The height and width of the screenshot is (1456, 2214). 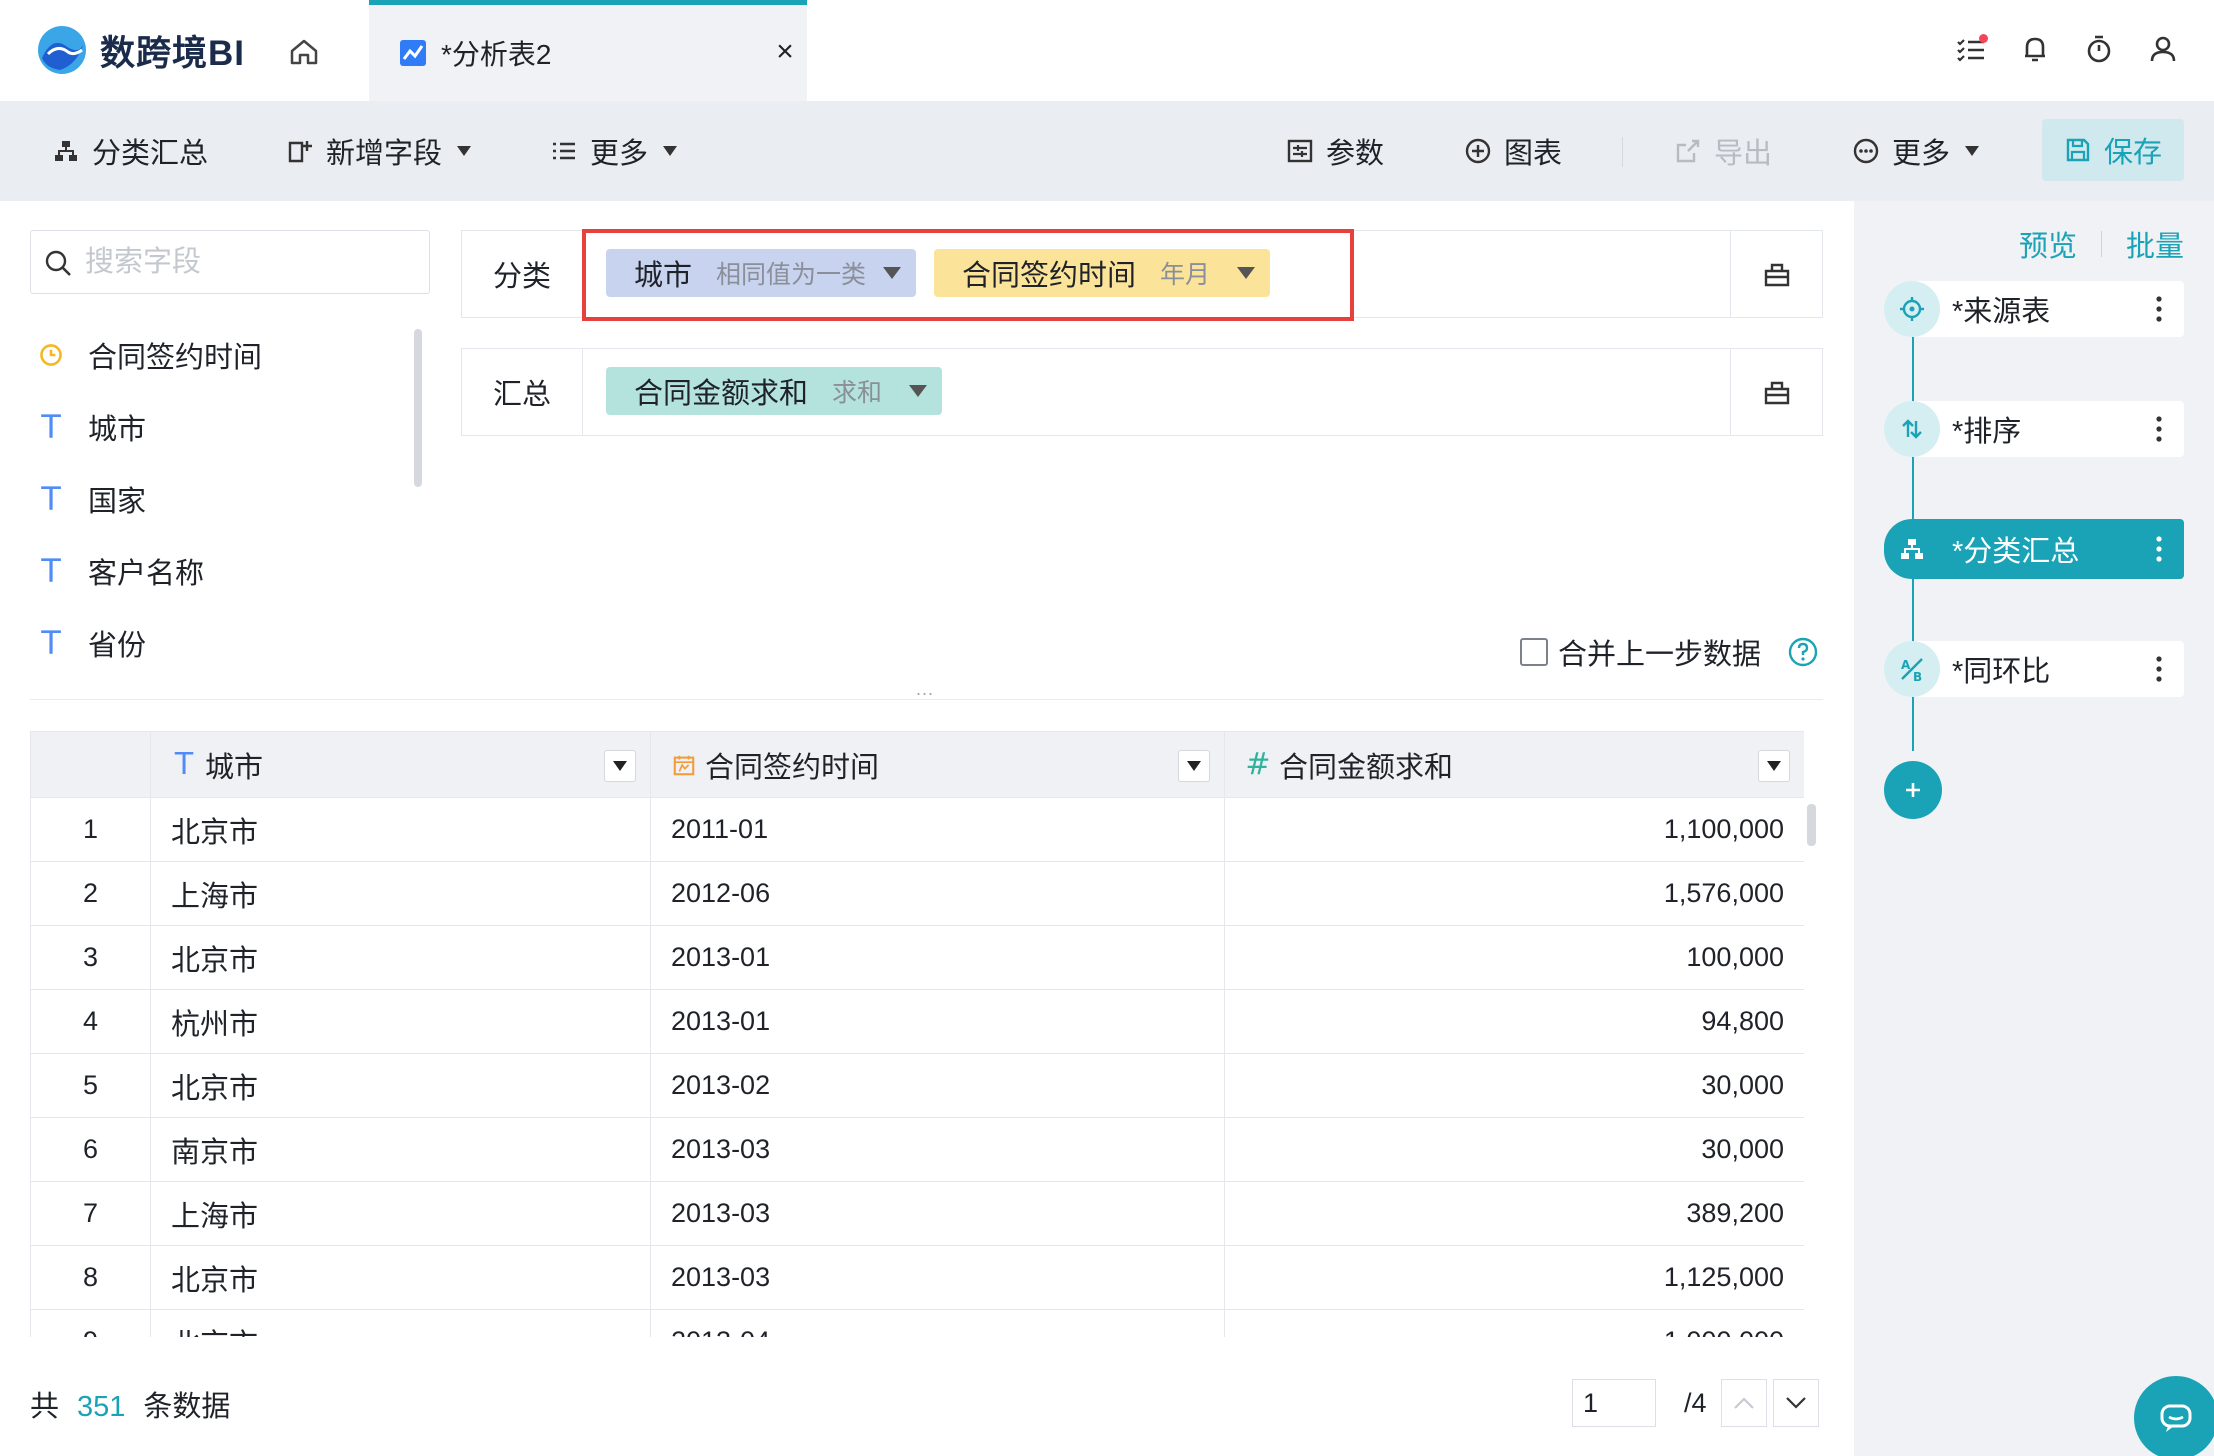 I want to click on timer-button, so click(x=2099, y=49).